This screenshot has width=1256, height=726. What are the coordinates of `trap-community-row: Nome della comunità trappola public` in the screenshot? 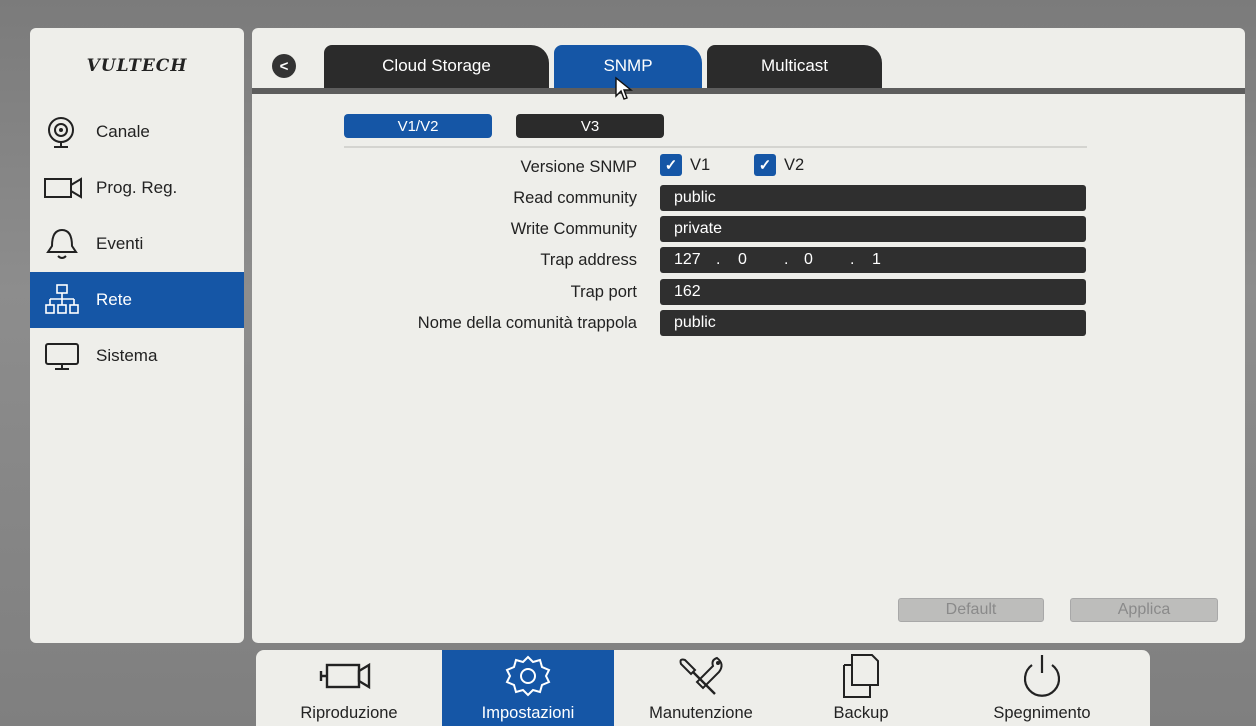 It's located at (748, 324).